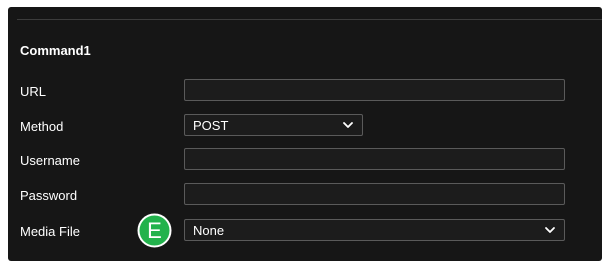 This screenshot has width=609, height=266. I want to click on method-select: POST, so click(273, 125).